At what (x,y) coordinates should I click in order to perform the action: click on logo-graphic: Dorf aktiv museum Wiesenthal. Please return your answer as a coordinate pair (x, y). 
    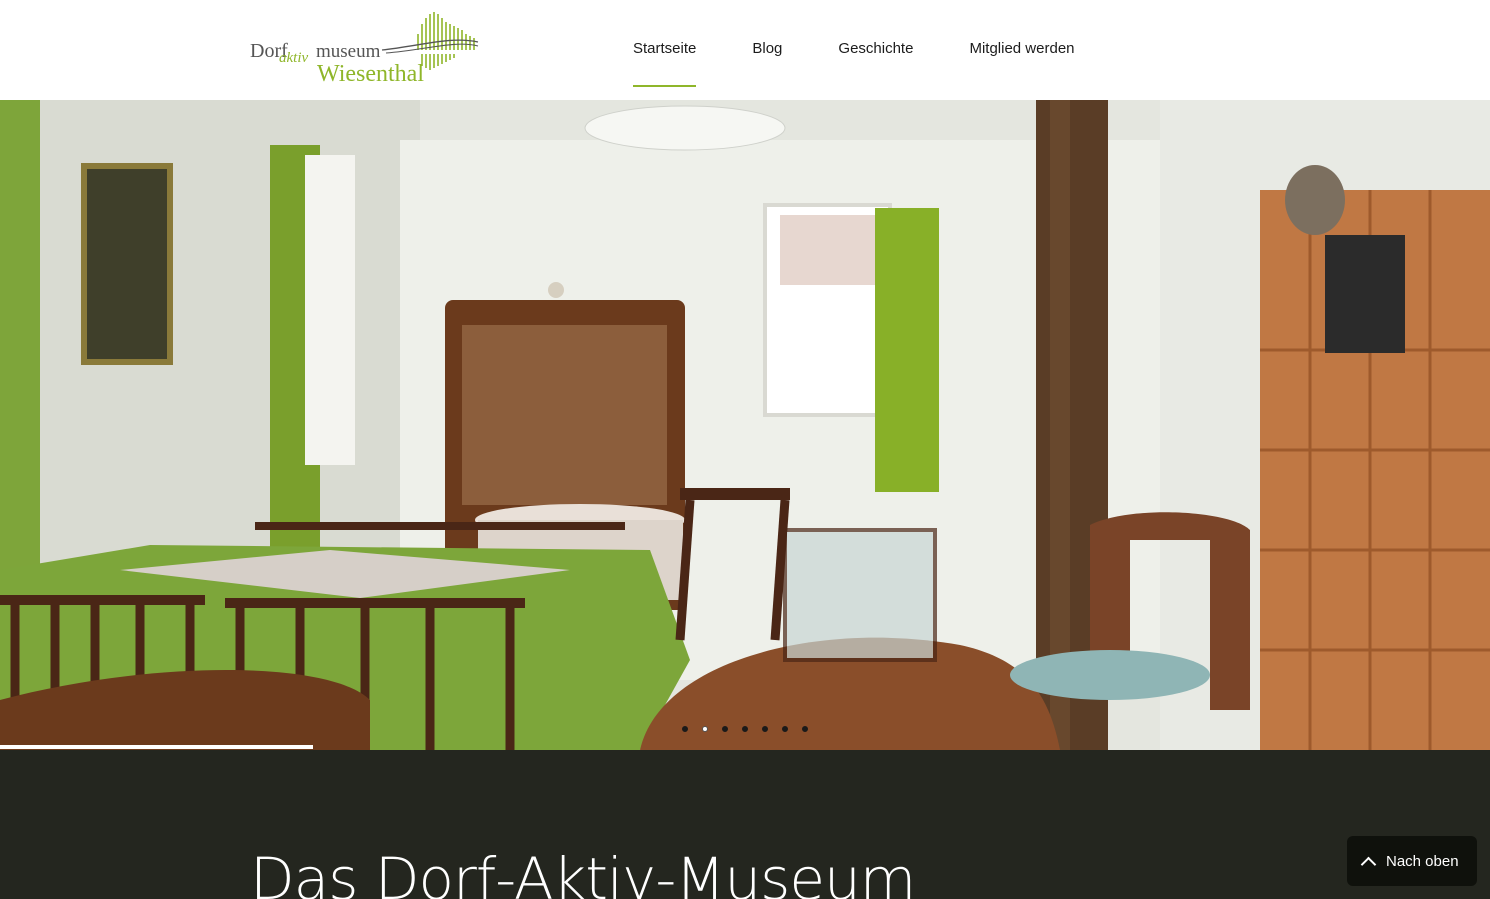
    Looking at the image, I should click on (364, 49).